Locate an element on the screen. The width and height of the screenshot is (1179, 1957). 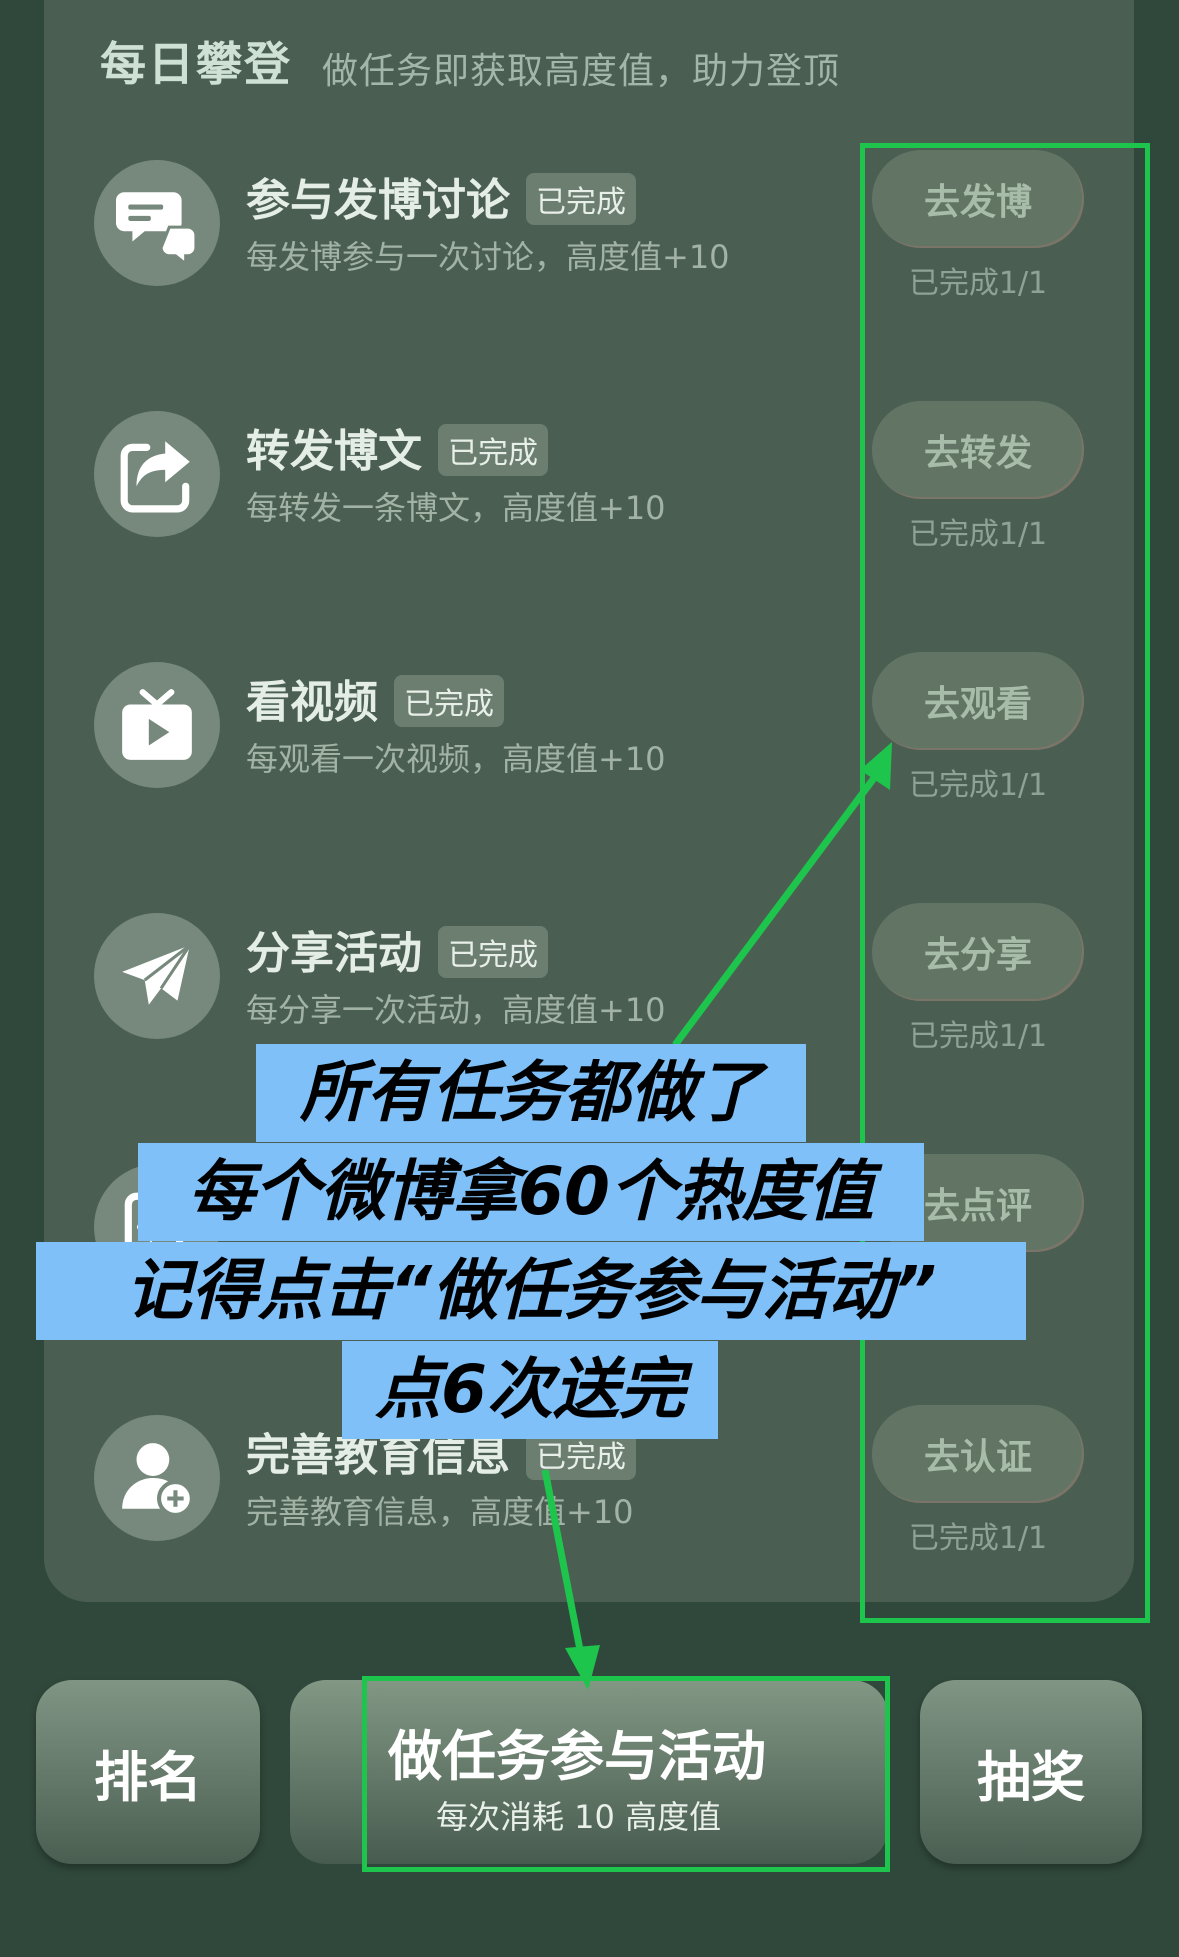
annotation-line-3: 记得点击“做任务参与活动” is located at coordinates (531, 1291).